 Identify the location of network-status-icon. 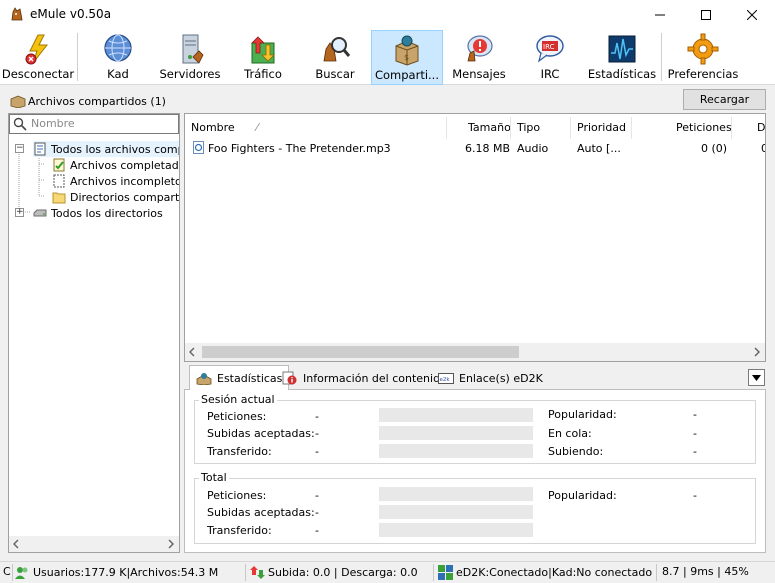
(445, 572).